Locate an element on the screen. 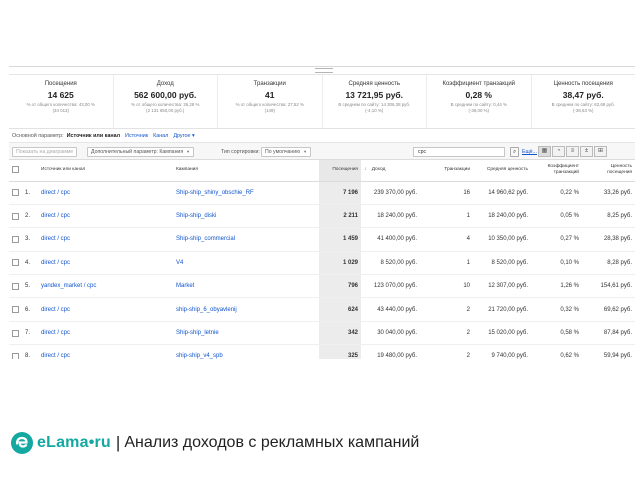 This screenshot has height=479, width=638. table-search-input is located at coordinates (459, 152).